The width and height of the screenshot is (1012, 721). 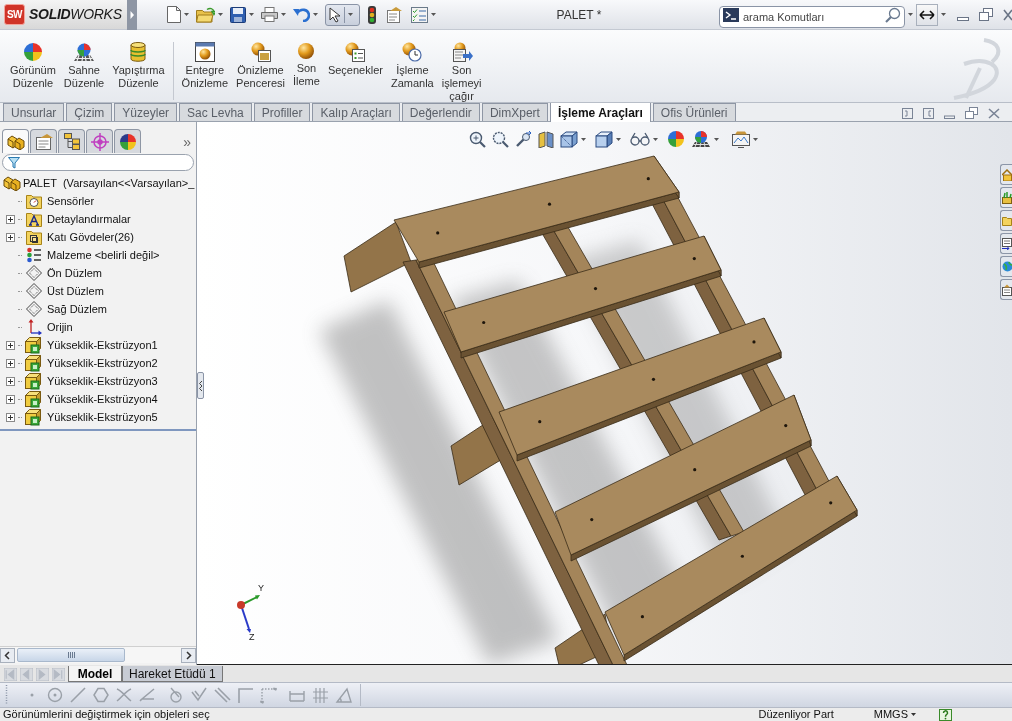 I want to click on tree-item-label: Yükseklik-Ekstrüzyon5, so click(x=102, y=417).